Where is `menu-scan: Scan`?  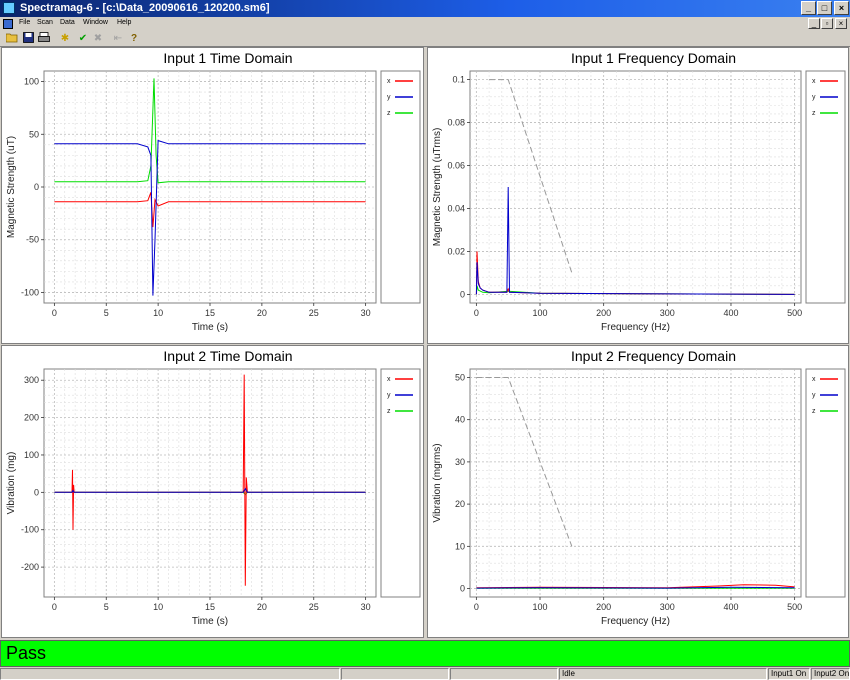 menu-scan: Scan is located at coordinates (45, 22).